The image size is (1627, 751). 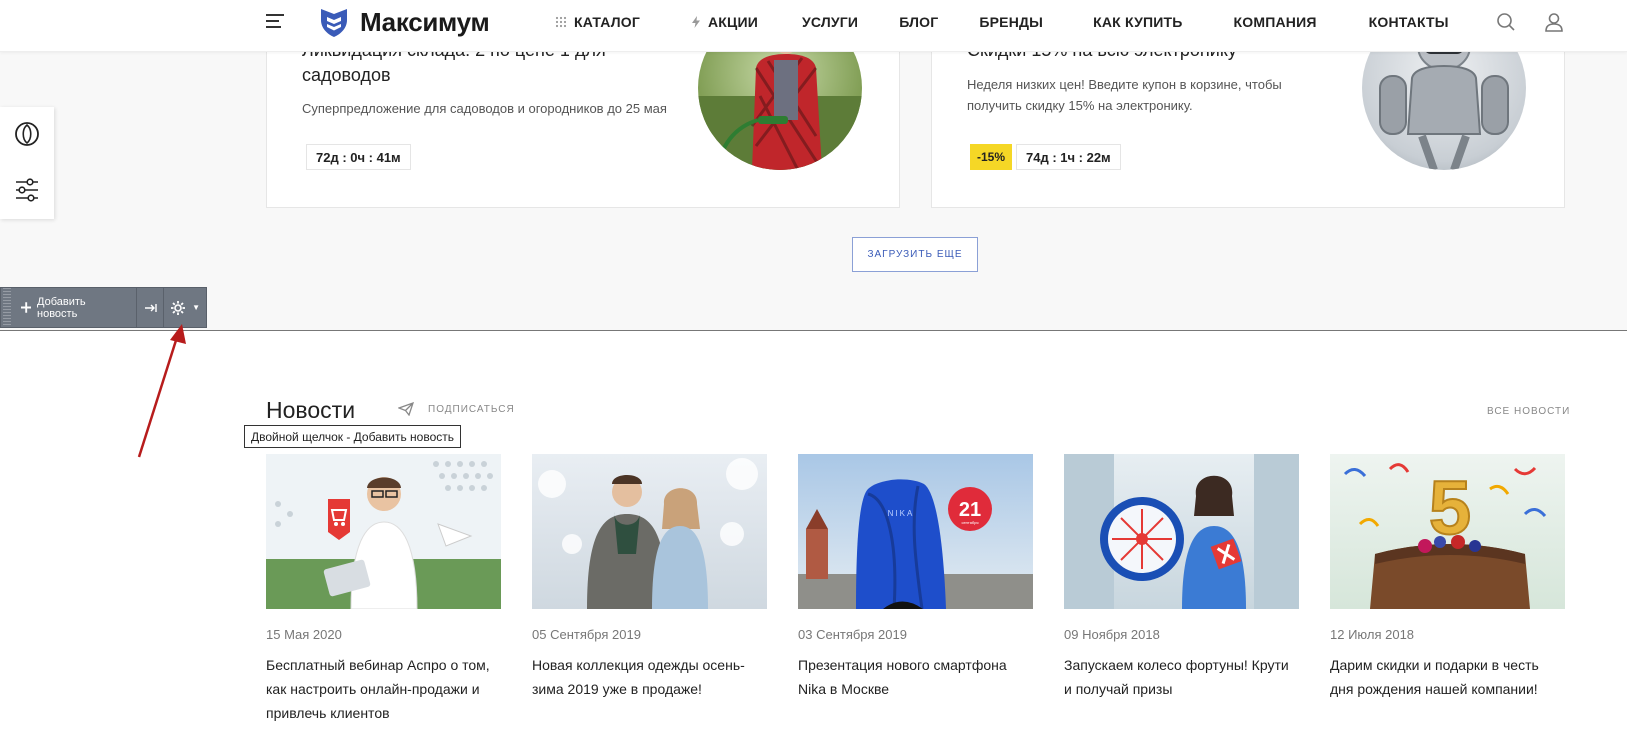 What do you see at coordinates (334, 23) in the screenshot?
I see `shield-logo-icon` at bounding box center [334, 23].